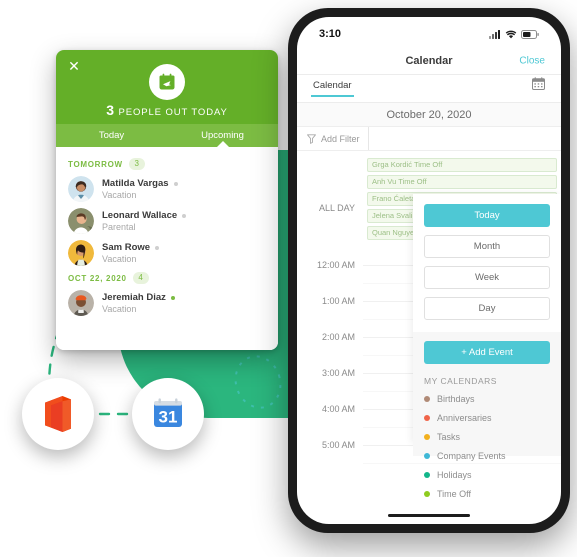 The width and height of the screenshot is (577, 557). I want to click on person-info: Matilda Vargas Vacation, so click(140, 189).